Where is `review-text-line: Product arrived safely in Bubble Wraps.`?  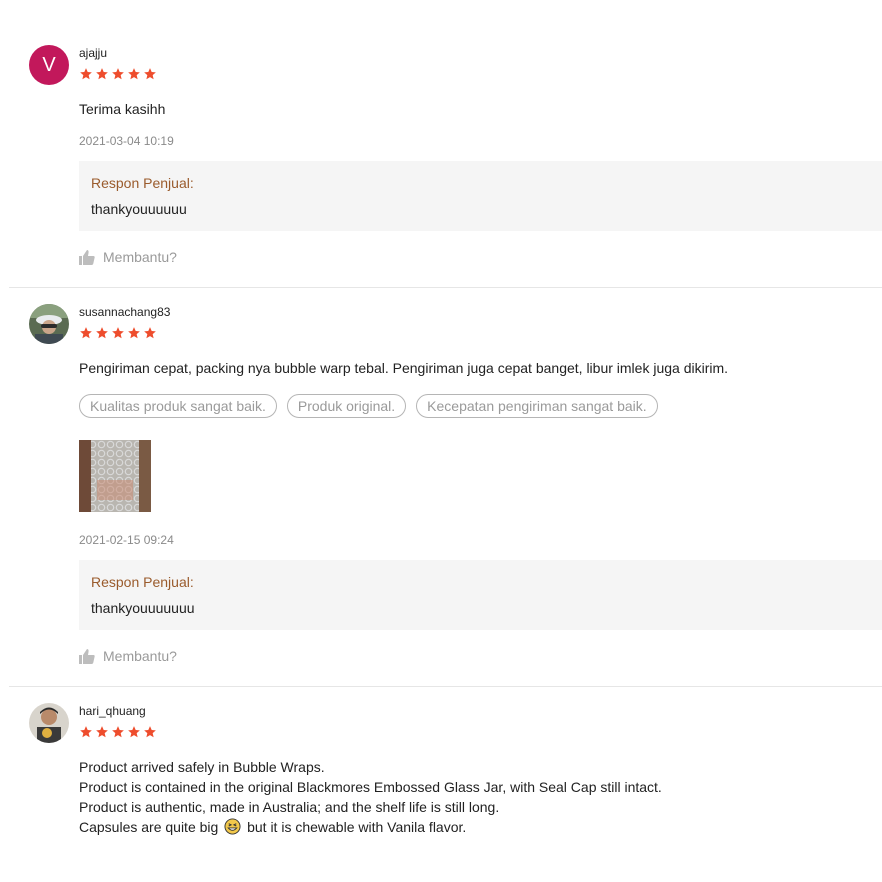 review-text-line: Product arrived safely in Bubble Wraps. is located at coordinates (202, 767).